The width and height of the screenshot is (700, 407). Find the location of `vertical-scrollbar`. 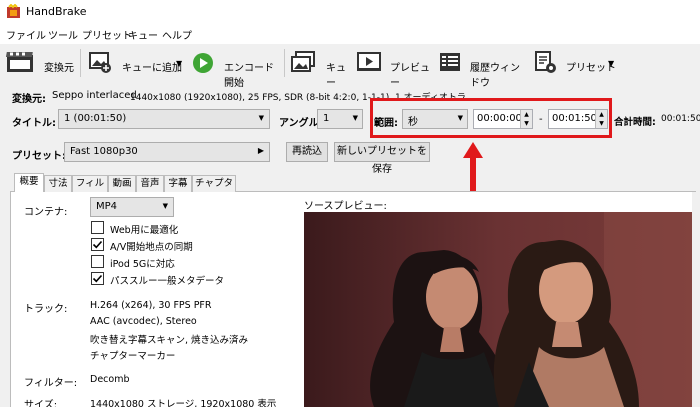

vertical-scrollbar is located at coordinates (696, 299).